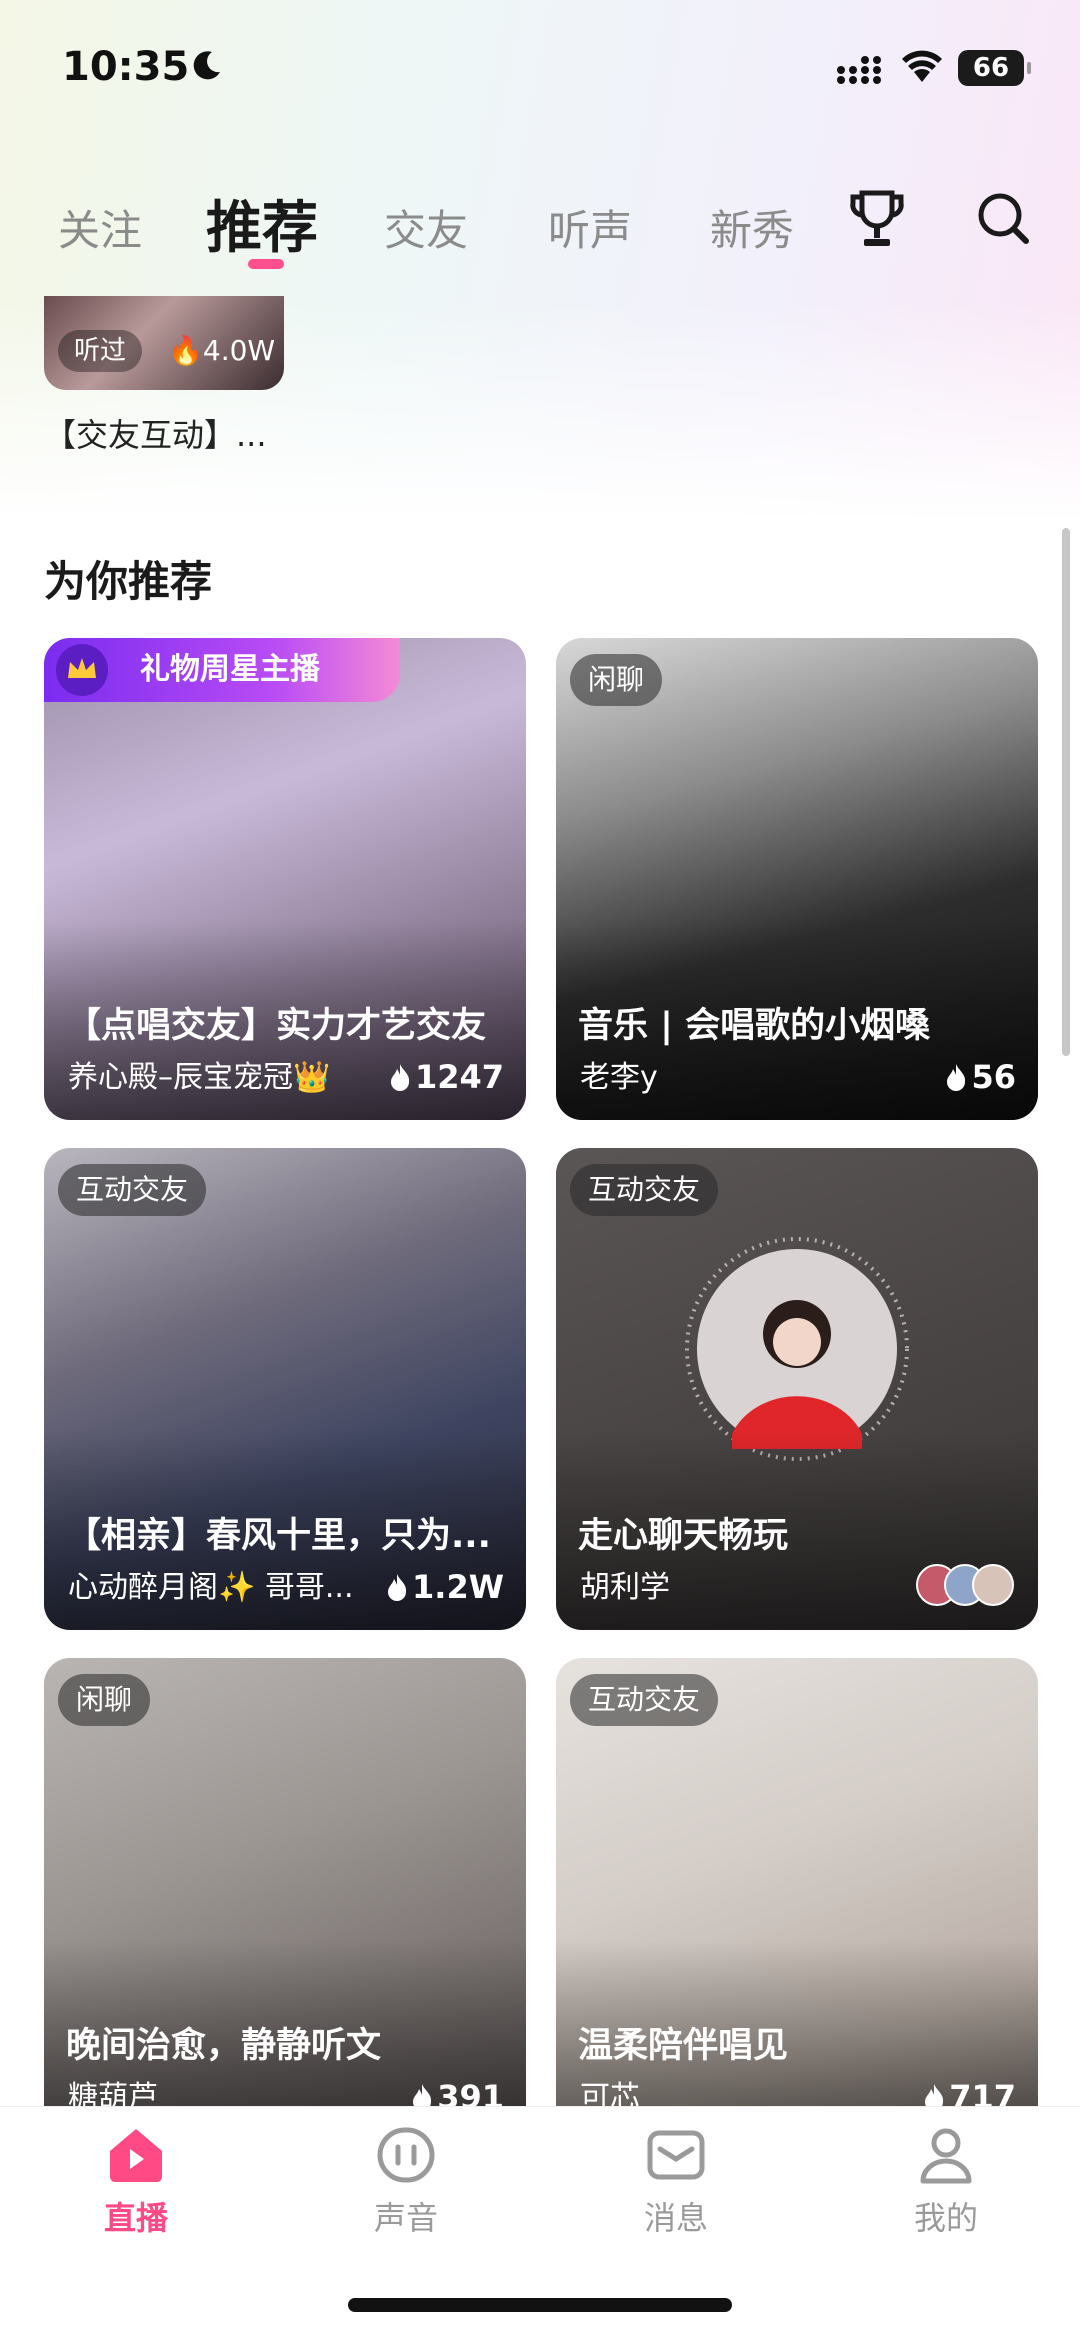 This screenshot has width=1080, height=2337. Describe the element at coordinates (262, 223) in the screenshot. I see `tab-recommend: 推荐` at that location.